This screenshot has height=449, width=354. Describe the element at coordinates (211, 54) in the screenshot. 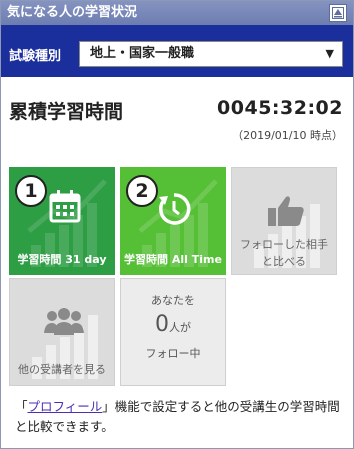

I see `exam-type-select: 地上・国家一般職 ▼` at that location.